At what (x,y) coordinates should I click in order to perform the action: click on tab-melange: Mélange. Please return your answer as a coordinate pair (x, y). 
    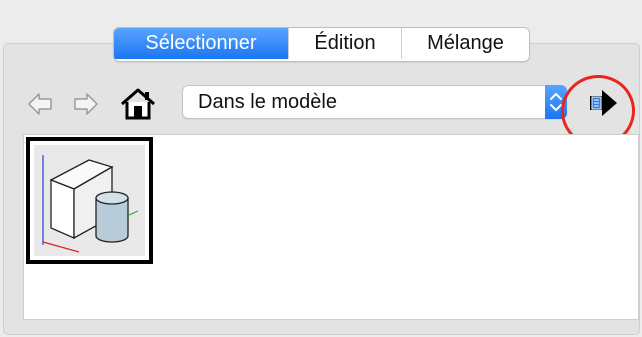
    Looking at the image, I should click on (465, 43).